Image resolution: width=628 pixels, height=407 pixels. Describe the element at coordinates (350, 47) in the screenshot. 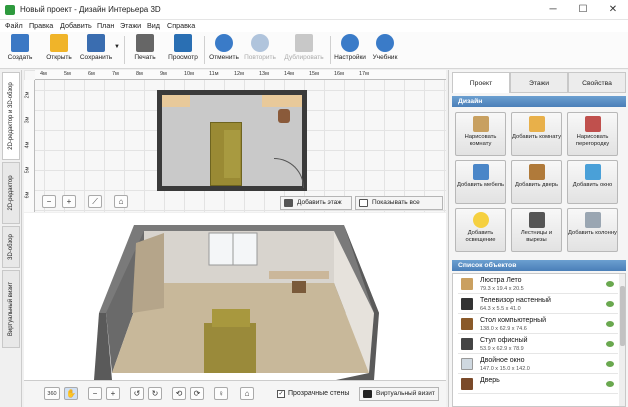

I see `settings-button: Настройки` at that location.